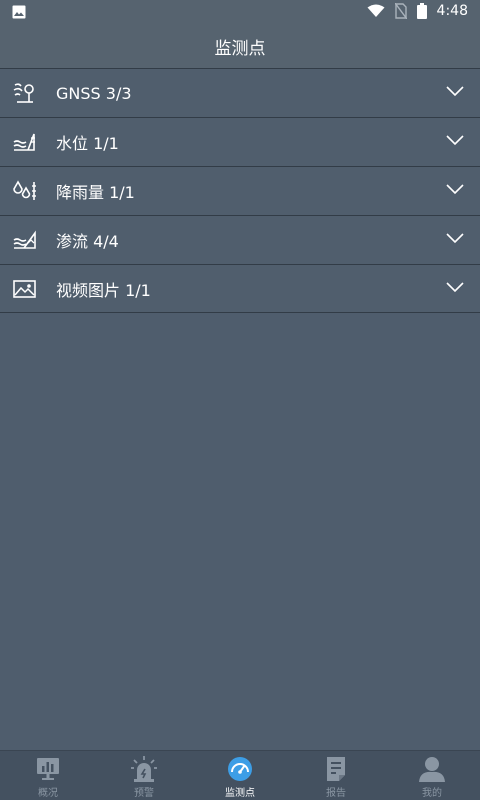 The width and height of the screenshot is (480, 800). I want to click on tab-report: 报告, so click(336, 775).